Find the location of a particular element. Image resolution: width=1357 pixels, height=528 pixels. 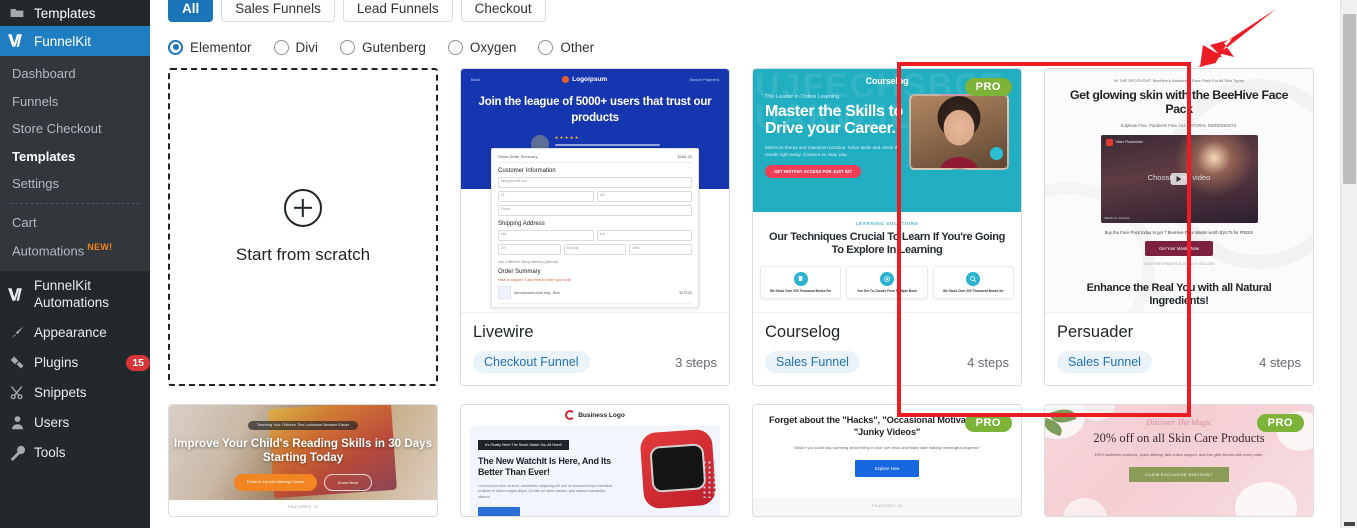

folder-icon is located at coordinates (17, 13).